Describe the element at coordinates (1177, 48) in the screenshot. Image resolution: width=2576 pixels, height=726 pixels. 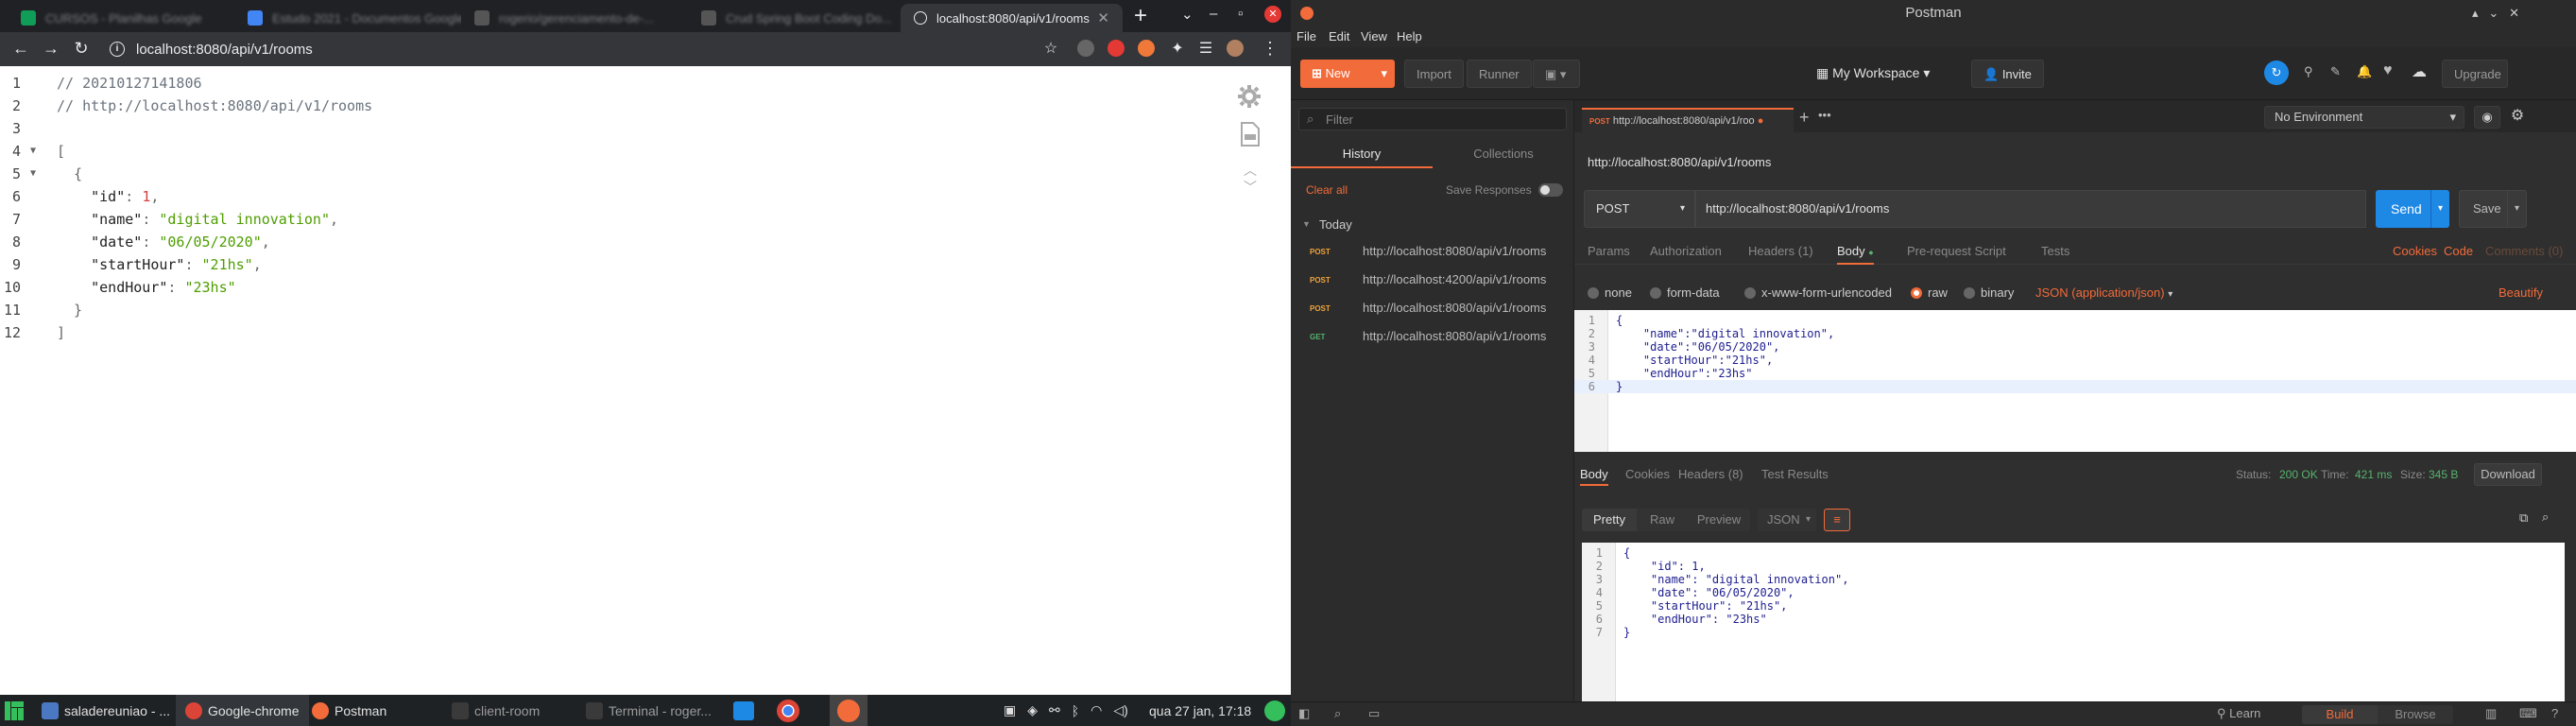
I see `extensions-puzzle-icon: ✦` at that location.